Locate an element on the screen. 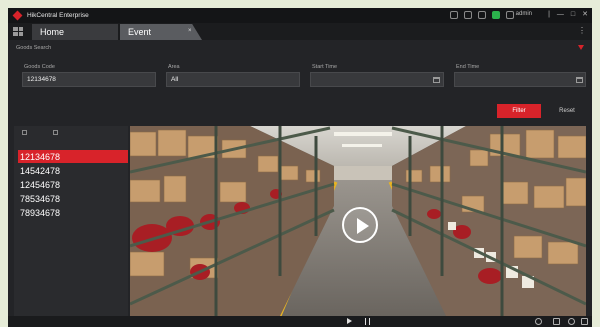 This screenshot has height=327, width=600. grid-icon is located at coordinates (18, 31).